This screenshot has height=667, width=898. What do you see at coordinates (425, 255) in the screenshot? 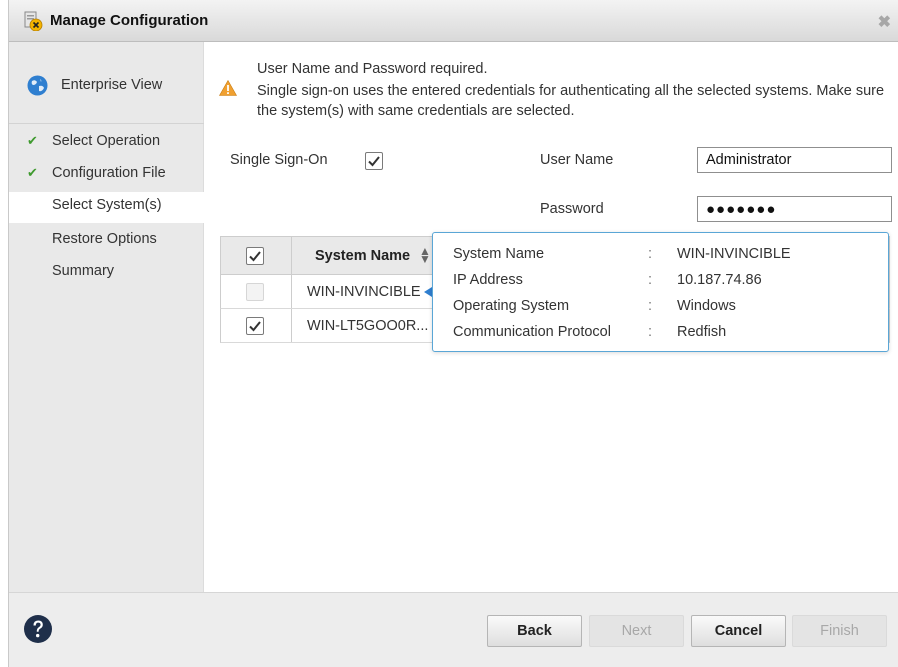
I see `sort-icon: ▲ ▼` at bounding box center [425, 255].